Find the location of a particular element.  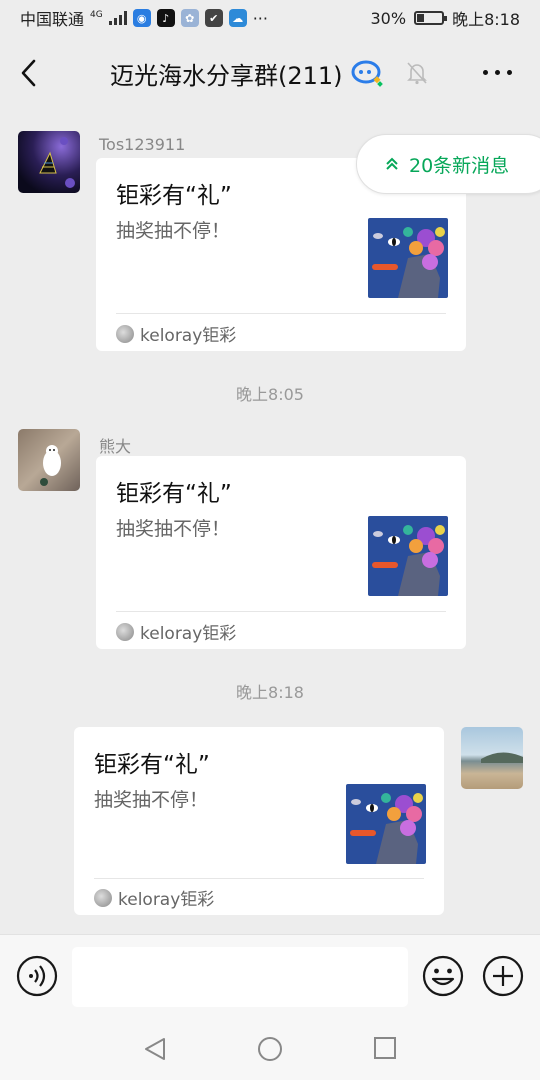

app-icon: ✿ is located at coordinates (189, 18).